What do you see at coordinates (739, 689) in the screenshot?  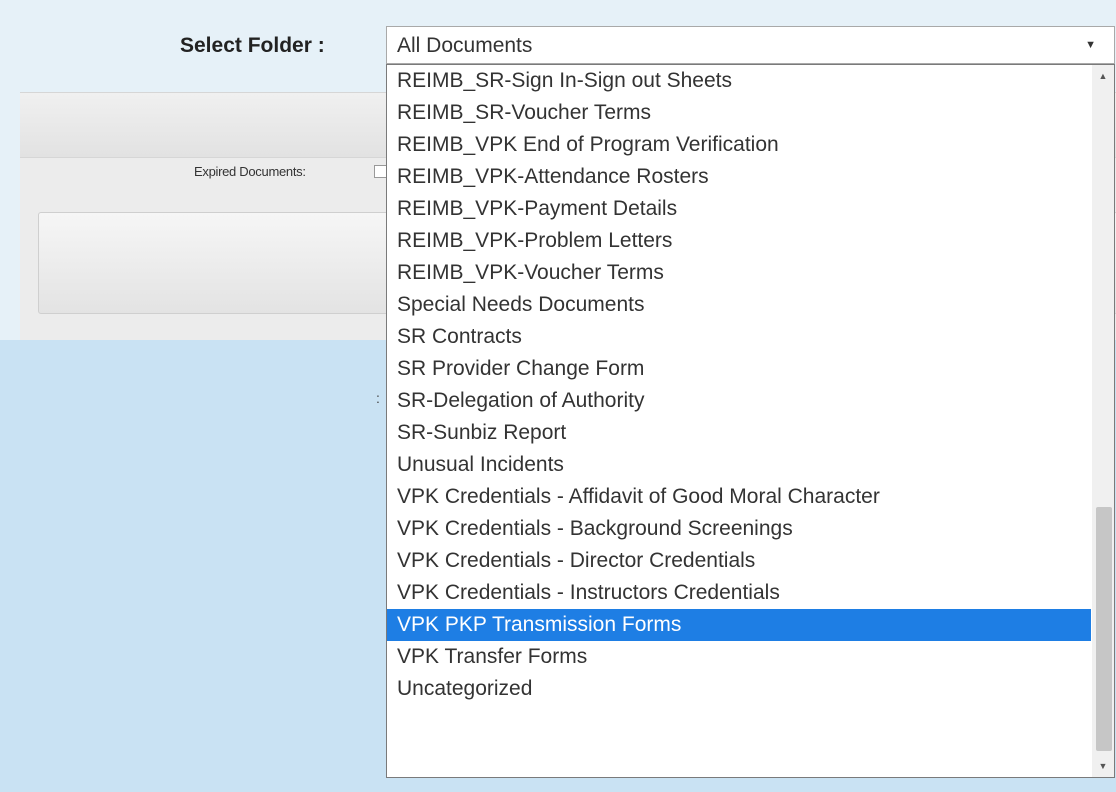 I see `folder-option: Uncategorized` at bounding box center [739, 689].